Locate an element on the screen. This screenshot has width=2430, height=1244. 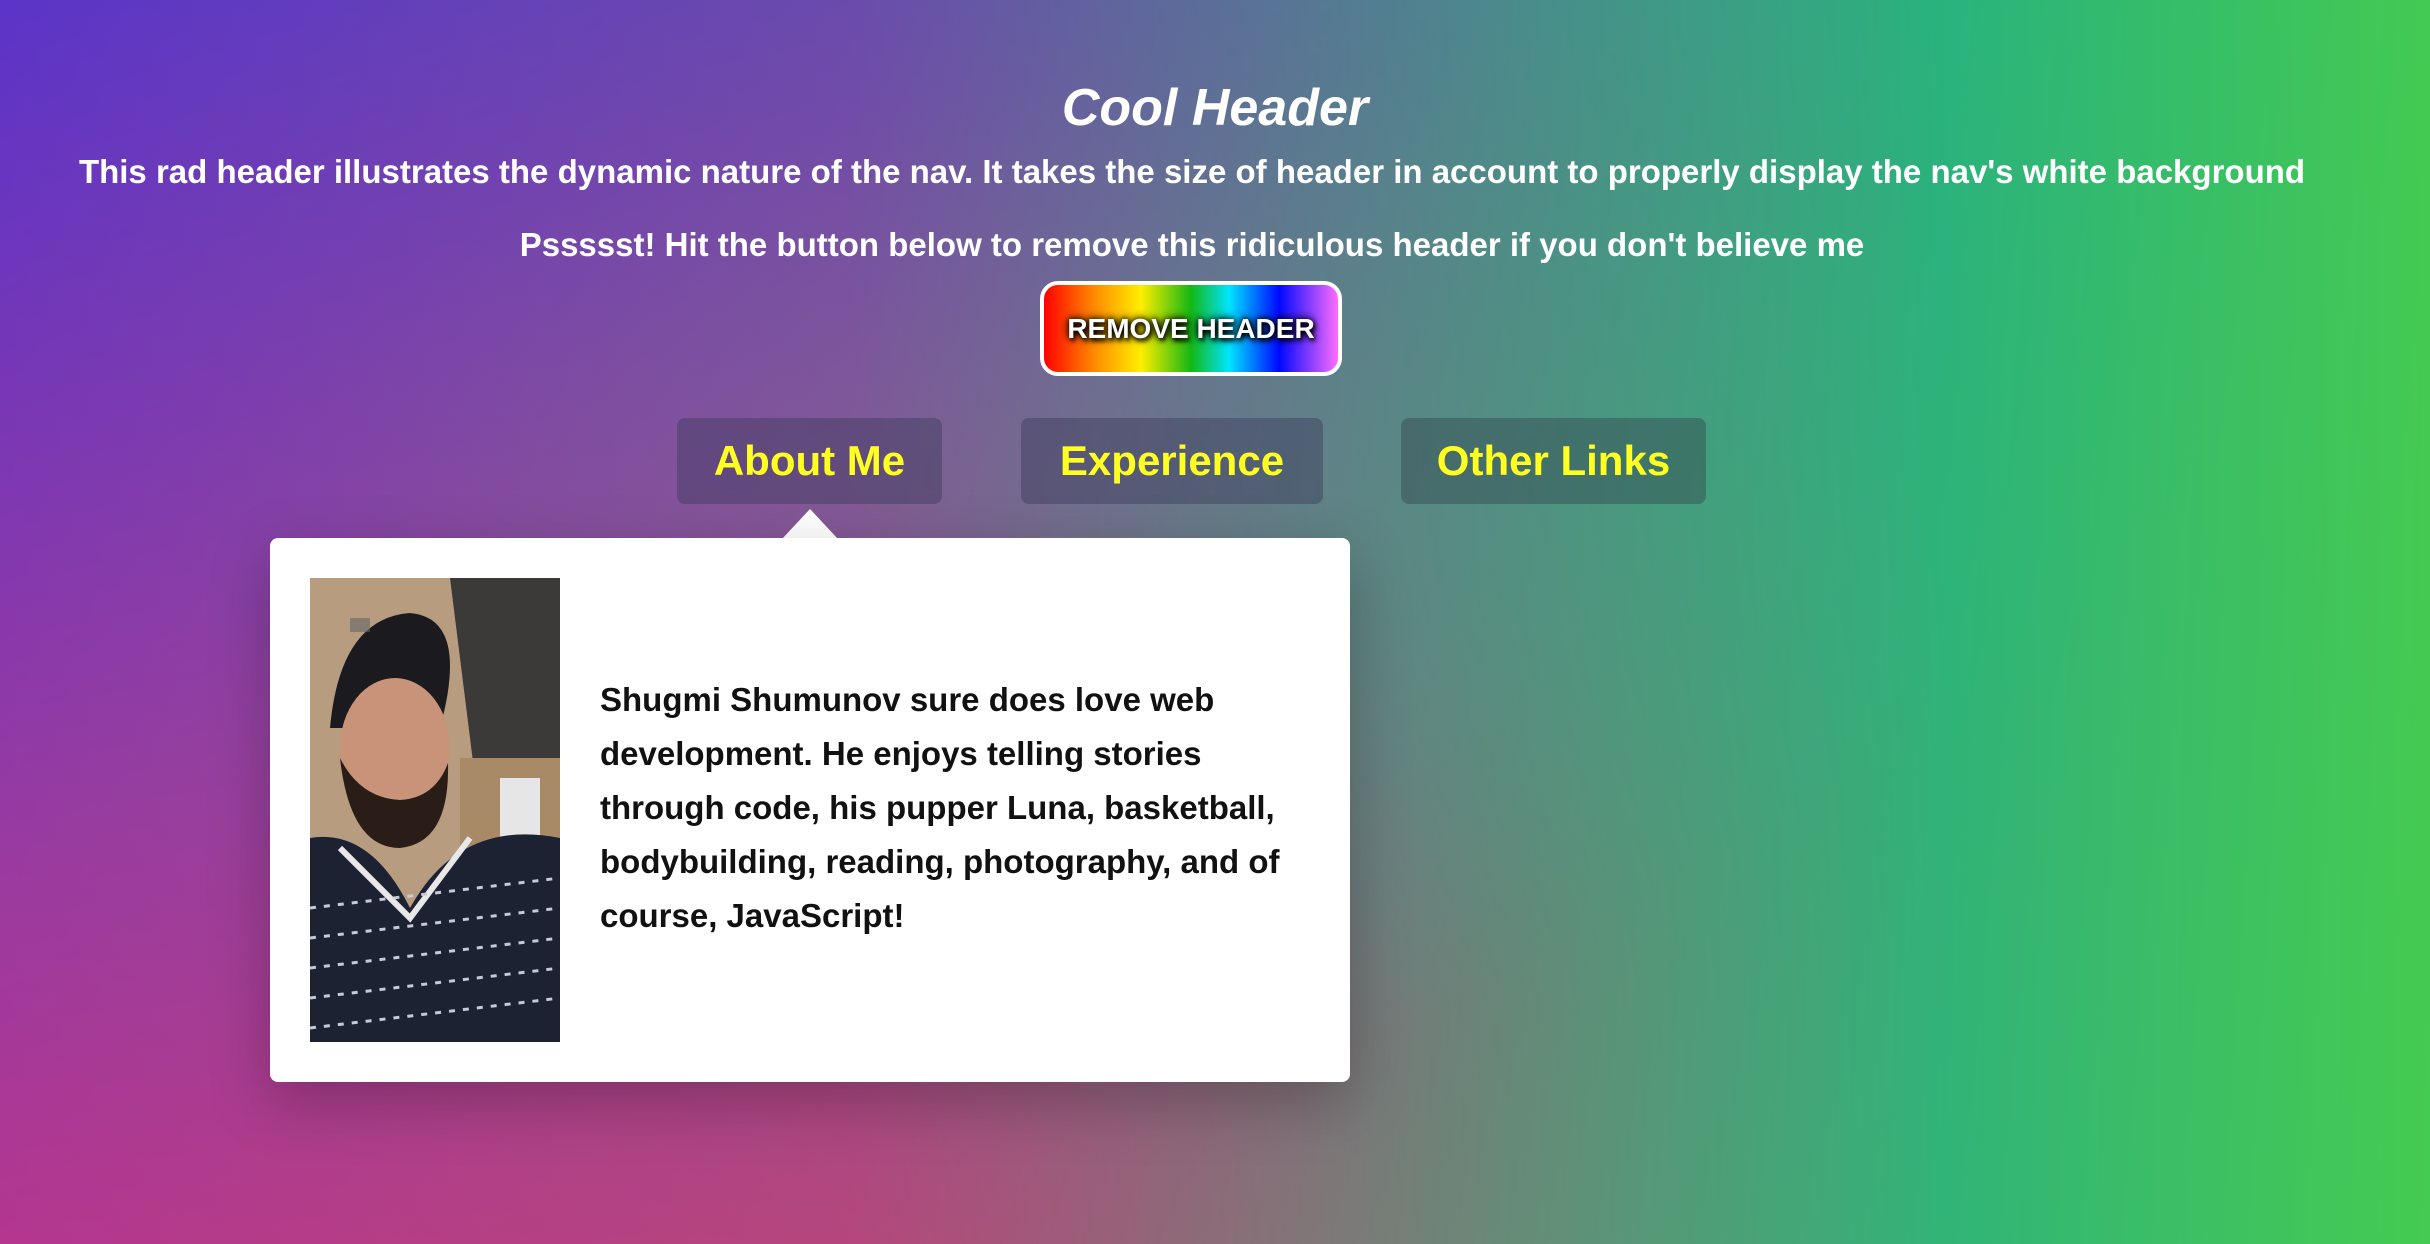
nav-item-about-me: About Me is located at coordinates (809, 461).